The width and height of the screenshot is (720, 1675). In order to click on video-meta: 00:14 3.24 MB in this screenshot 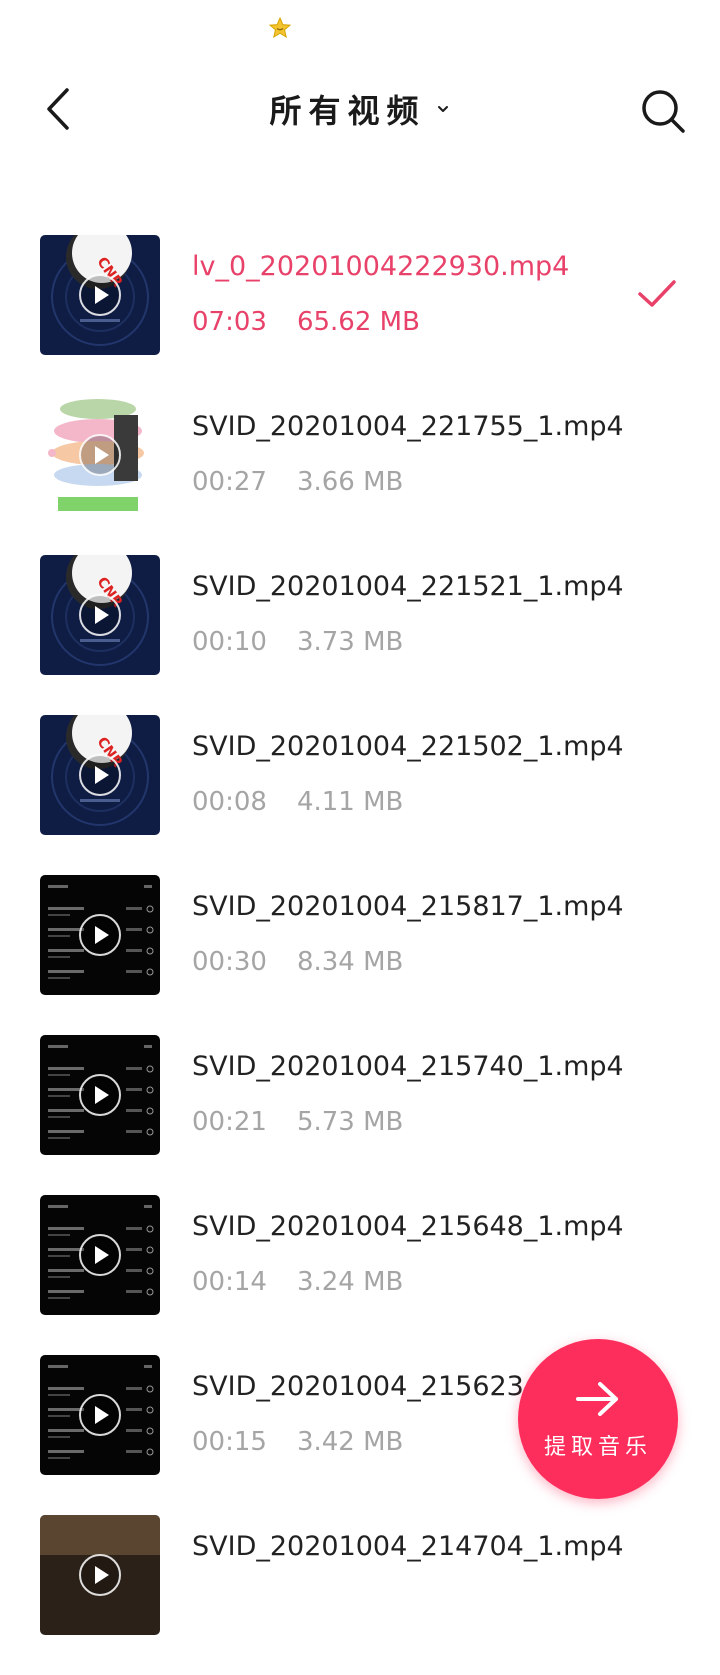, I will do `click(407, 1282)`.